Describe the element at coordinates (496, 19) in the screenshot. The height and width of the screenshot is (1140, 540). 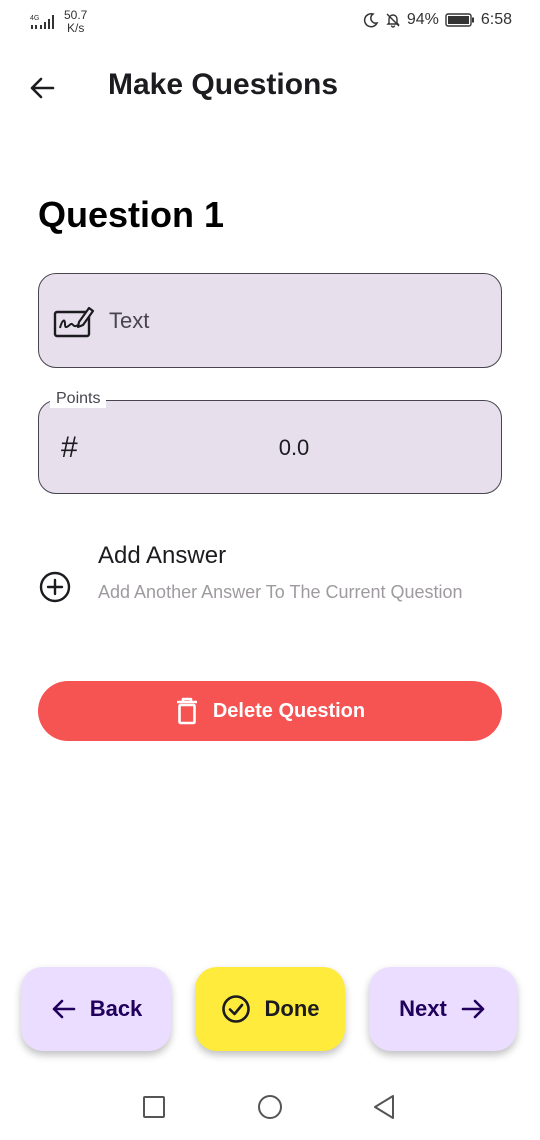
I see `clock: 6:58` at that location.